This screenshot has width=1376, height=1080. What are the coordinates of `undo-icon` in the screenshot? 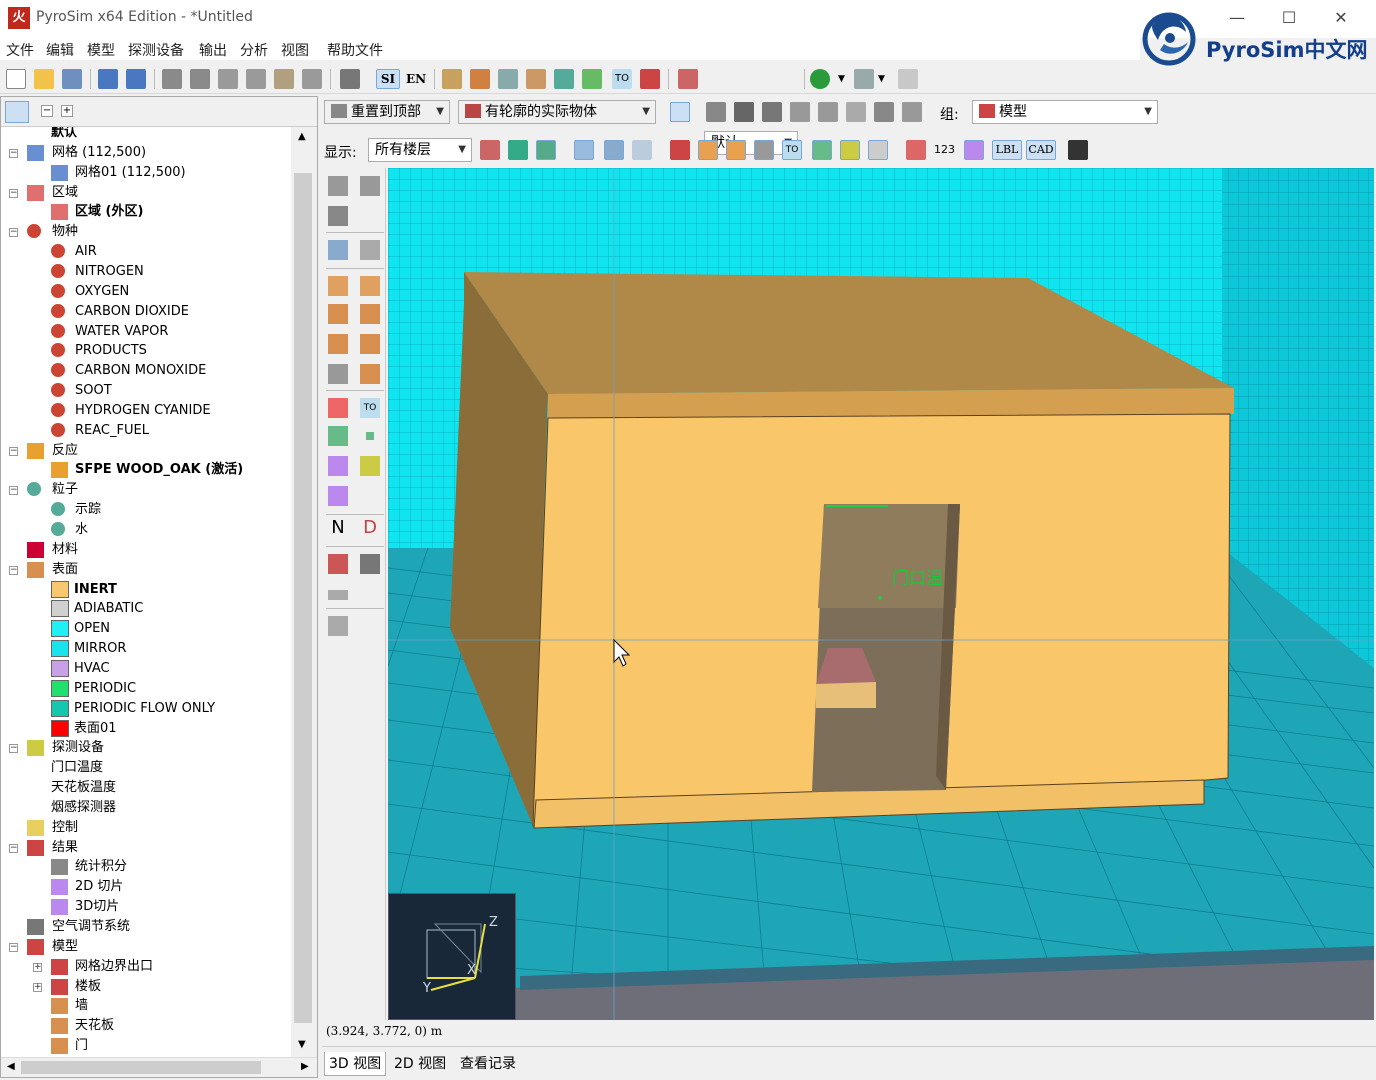 It's located at (172, 79).